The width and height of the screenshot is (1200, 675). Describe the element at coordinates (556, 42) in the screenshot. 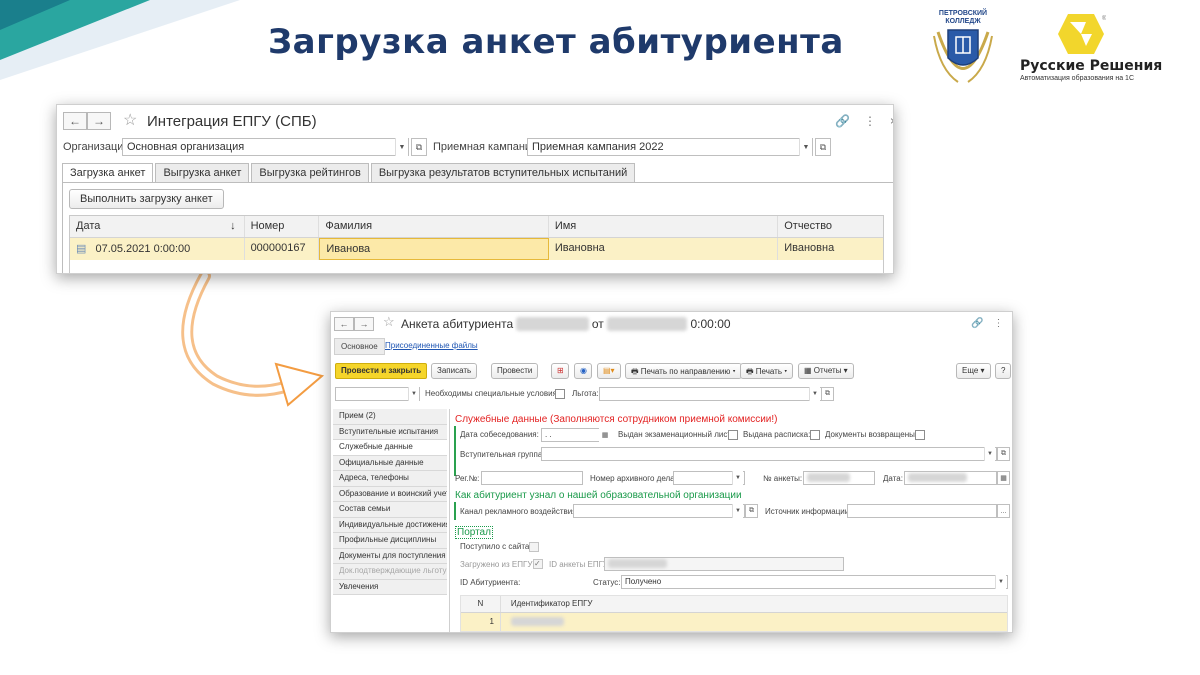

I see `slide-title: Загрузка анкет абитуриента` at that location.